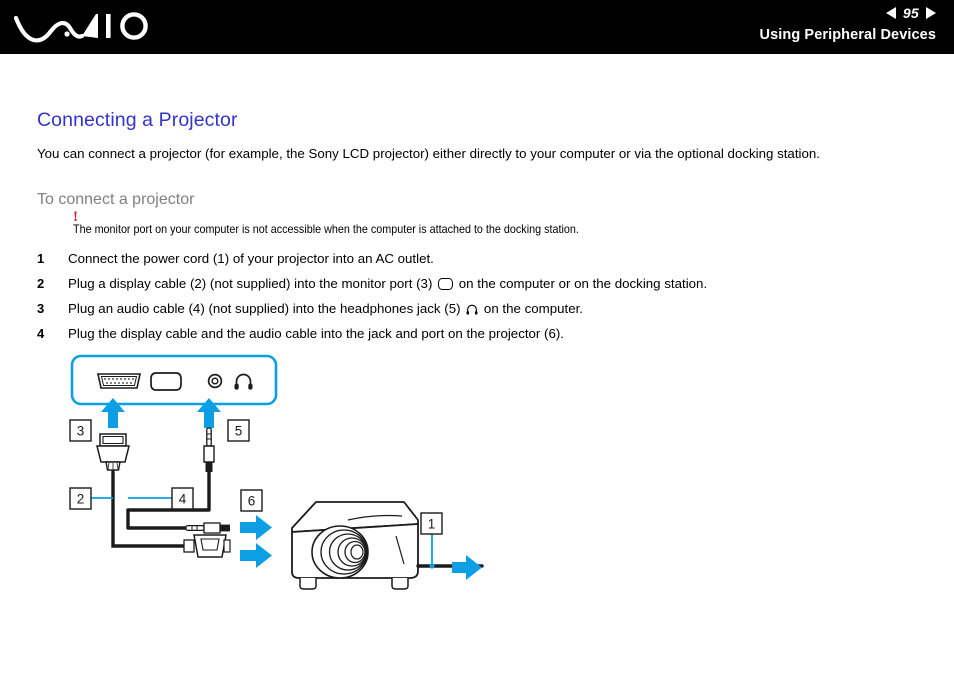  Describe the element at coordinates (41, 308) in the screenshot. I see `step-3-number: 3` at that location.